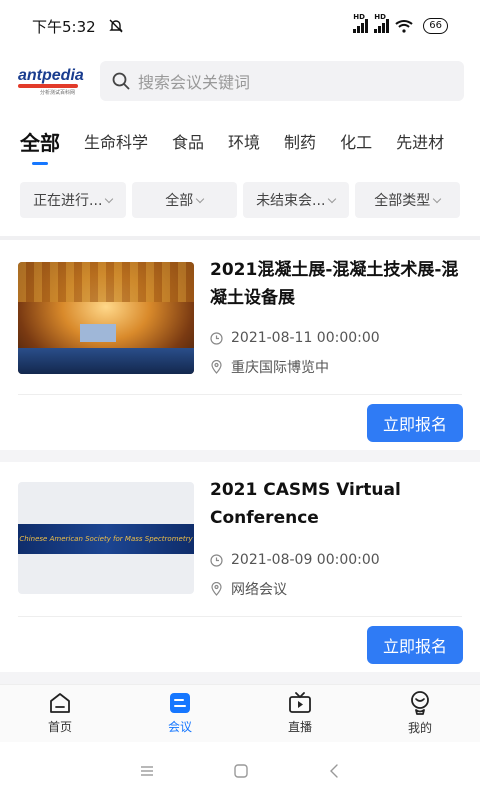  I want to click on scope-filter: 全部, so click(184, 200).